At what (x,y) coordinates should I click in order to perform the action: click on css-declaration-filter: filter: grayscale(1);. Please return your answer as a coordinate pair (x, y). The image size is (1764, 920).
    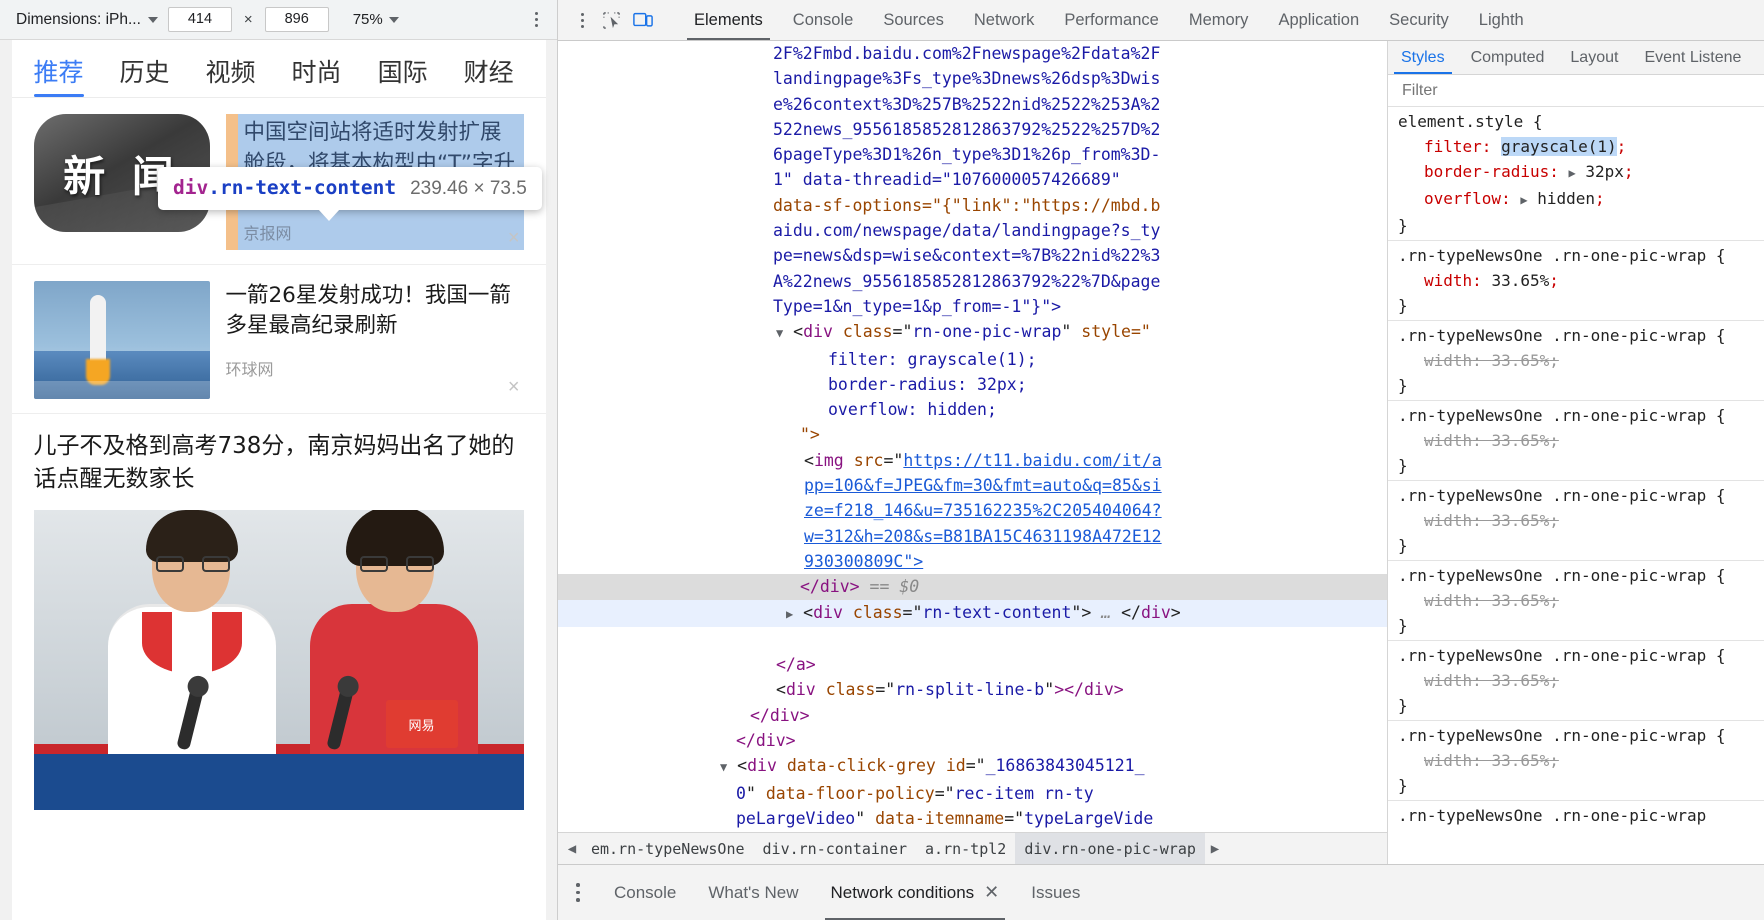
    Looking at the image, I should click on (1581, 146).